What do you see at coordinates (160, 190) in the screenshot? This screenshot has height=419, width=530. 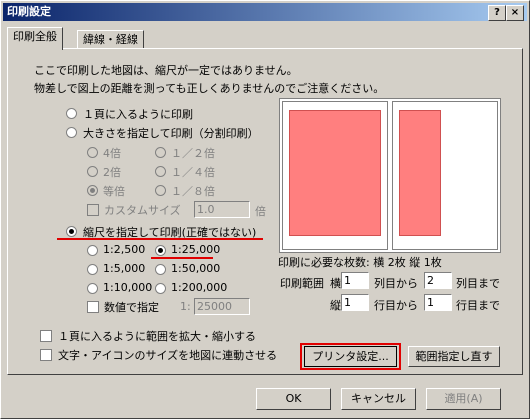 I see `radio-eighth` at bounding box center [160, 190].